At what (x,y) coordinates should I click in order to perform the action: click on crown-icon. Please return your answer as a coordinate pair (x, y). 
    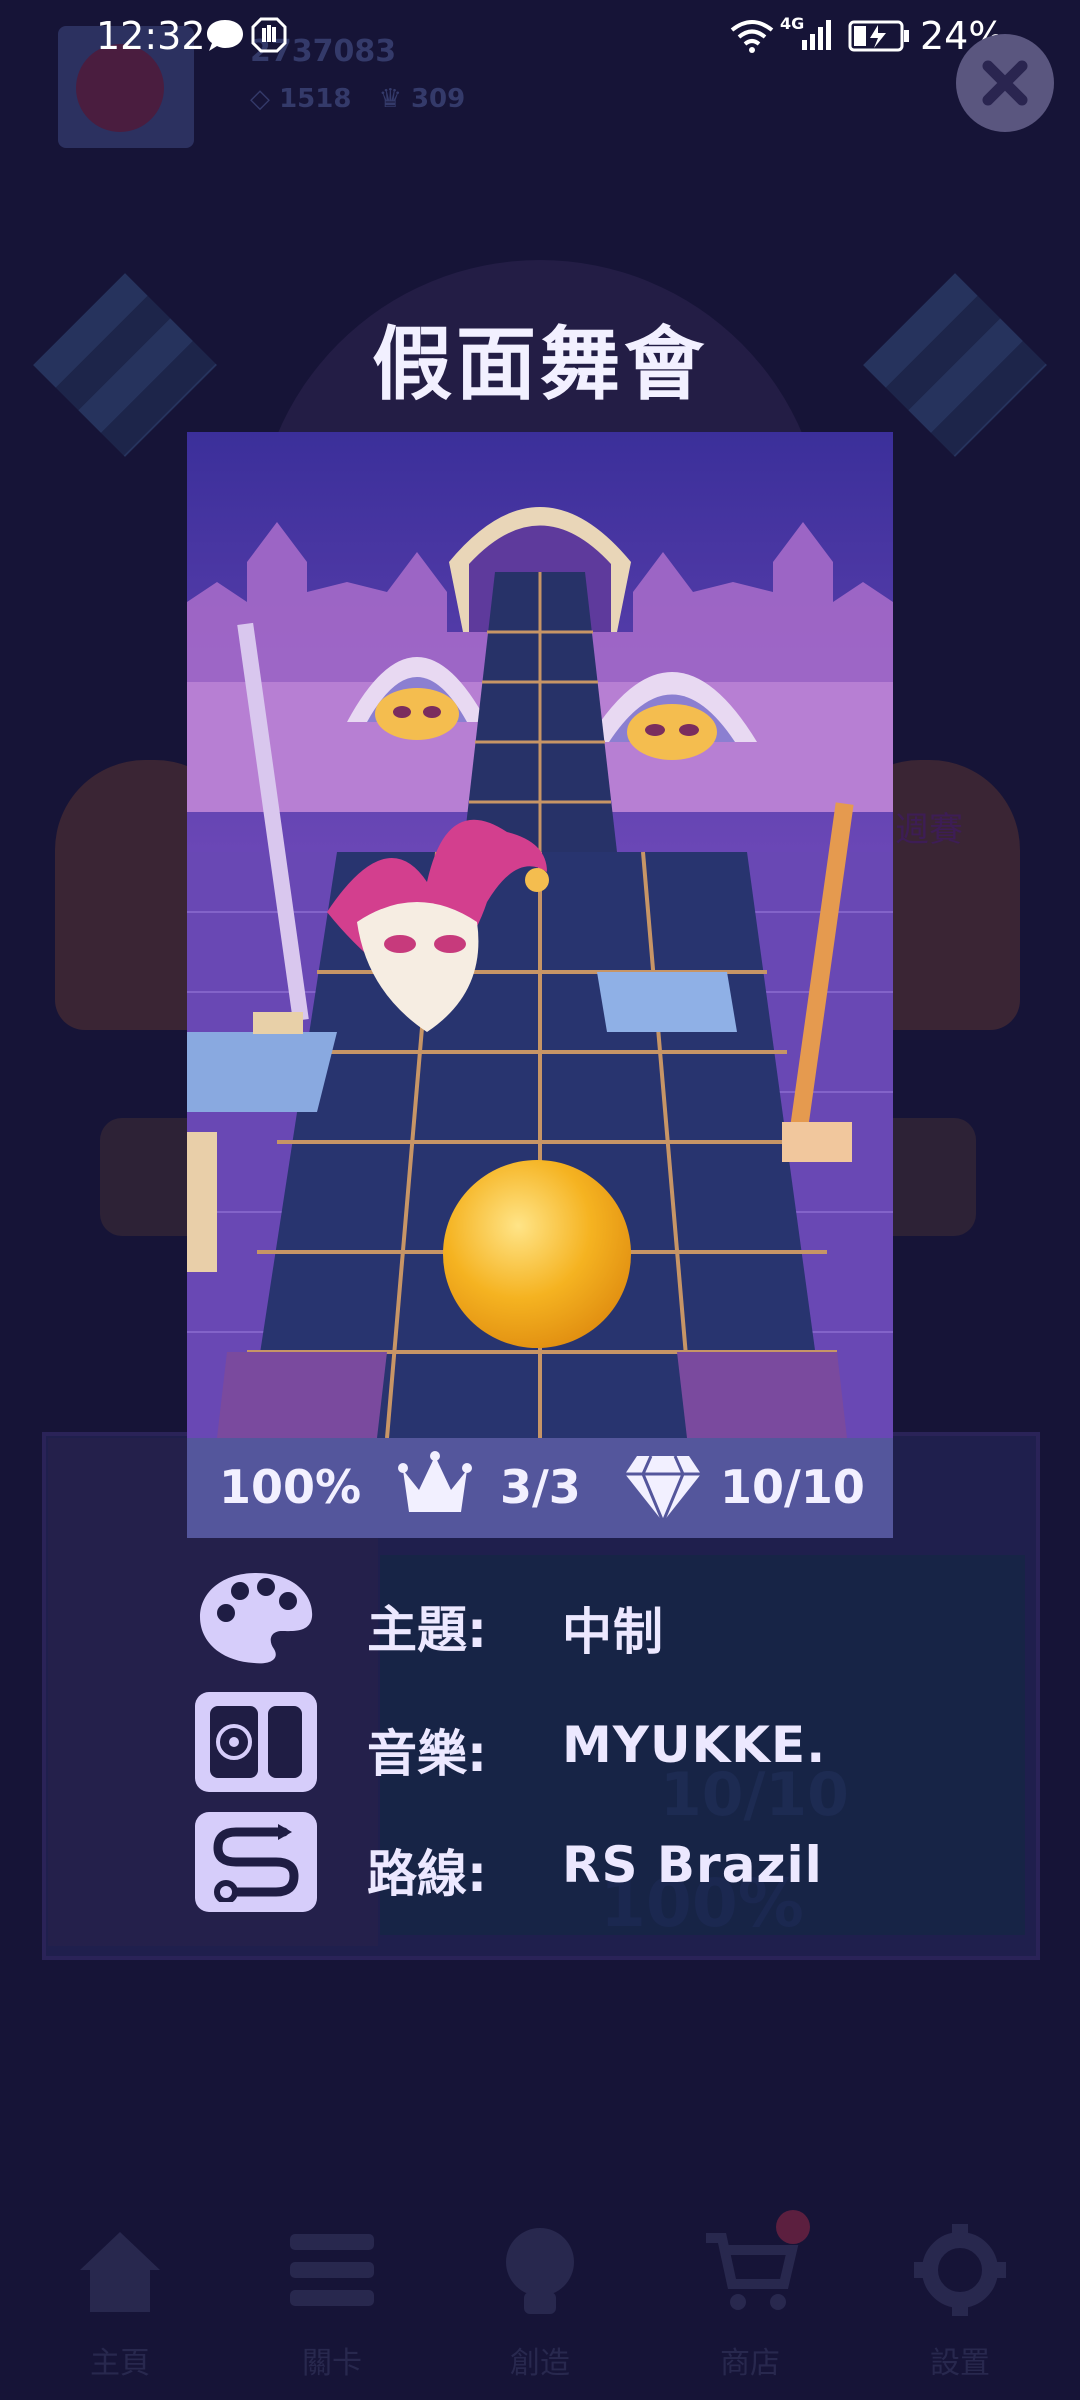
    Looking at the image, I should click on (435, 1481).